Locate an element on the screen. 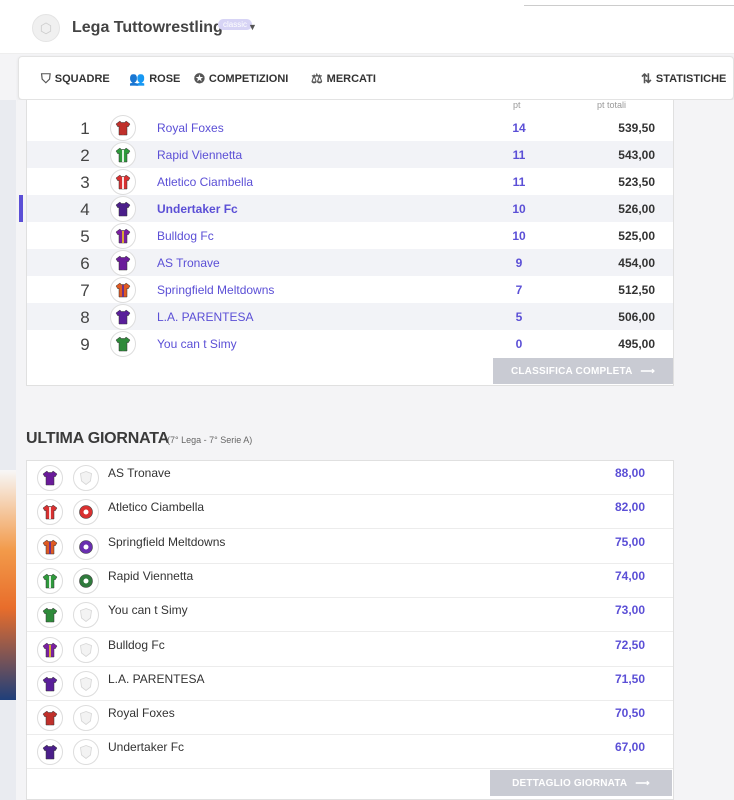  round-score: 73,00 is located at coordinates (629, 610).